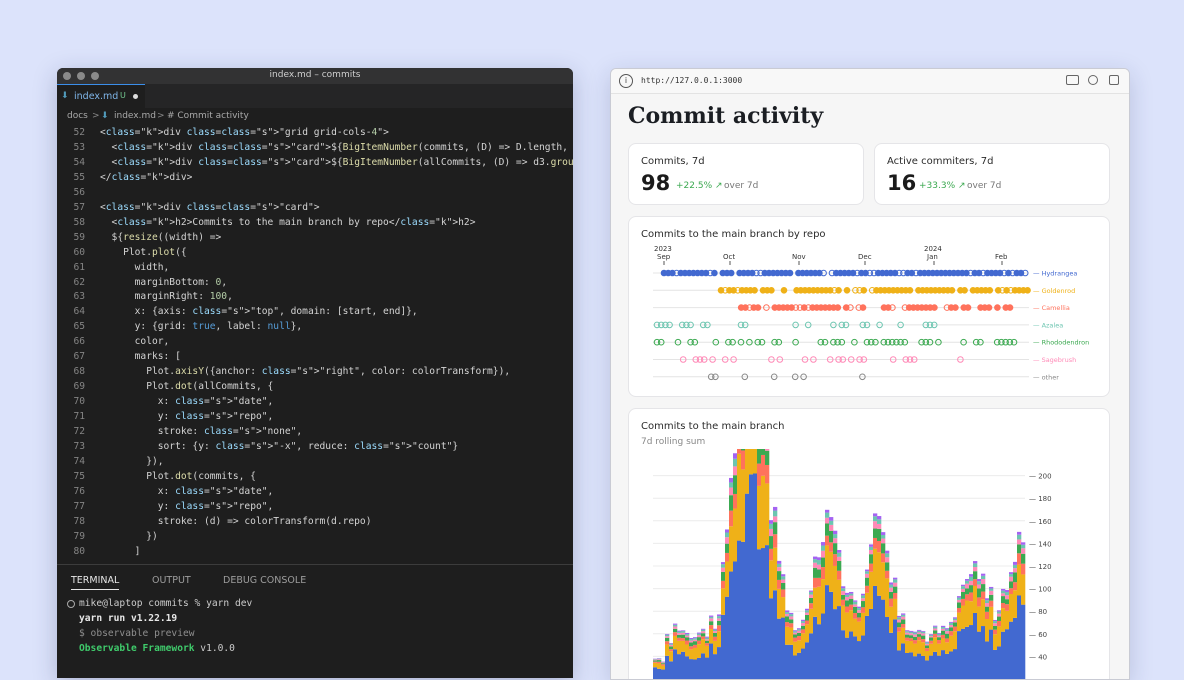  Describe the element at coordinates (208, 116) in the screenshot. I see `breadcrumb-heading: # Commit activity` at that location.